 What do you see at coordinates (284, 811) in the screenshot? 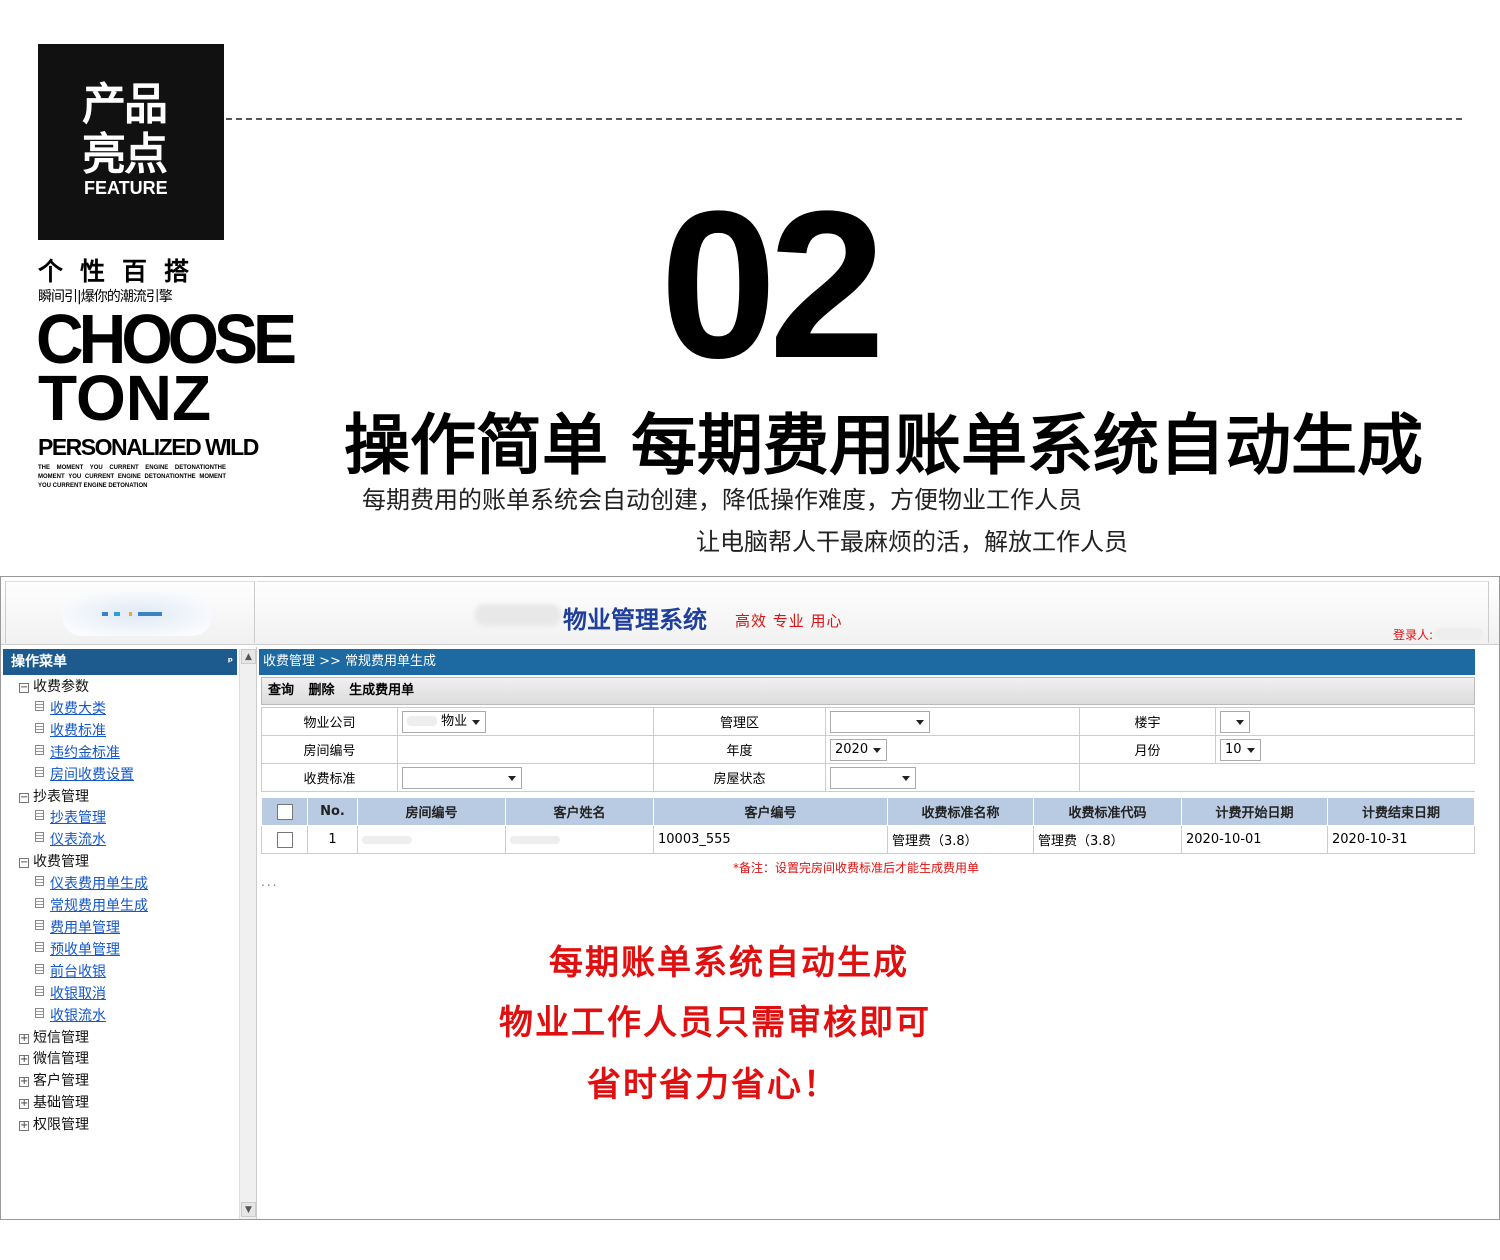
I see `select-all-checkbox` at bounding box center [284, 811].